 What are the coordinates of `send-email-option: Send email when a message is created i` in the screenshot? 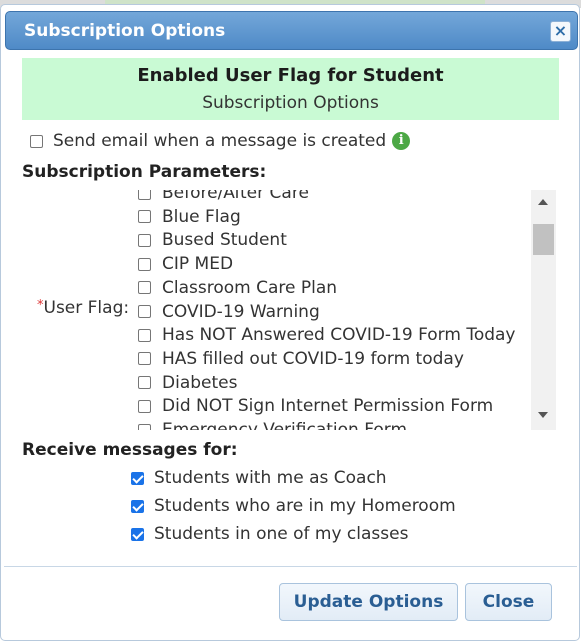 It's located at (220, 141).